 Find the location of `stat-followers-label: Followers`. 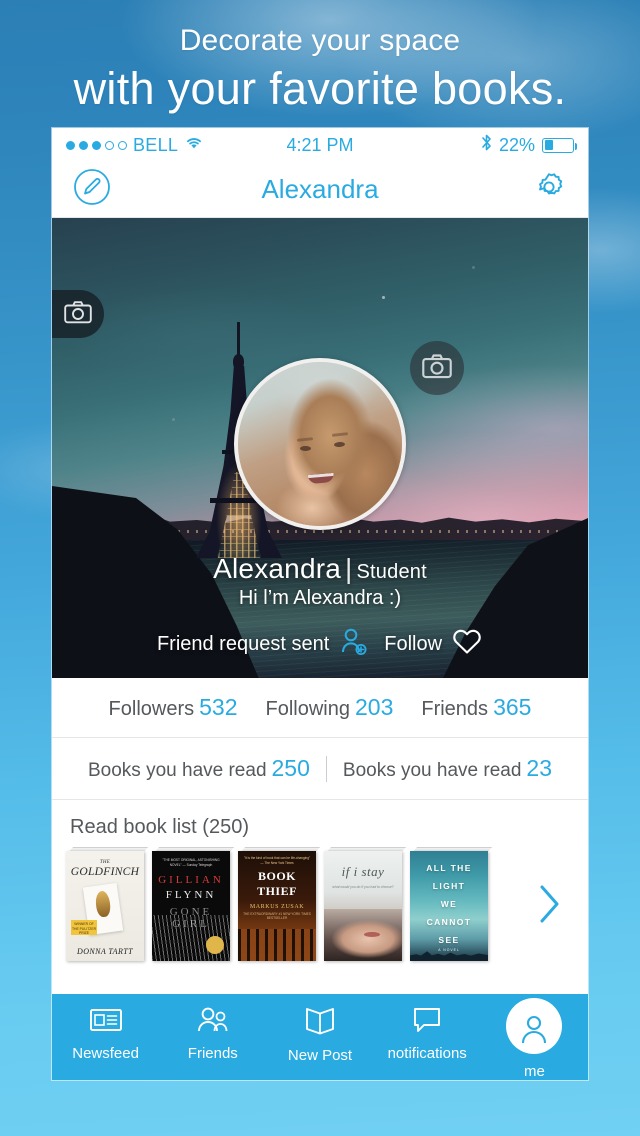

stat-followers-label: Followers is located at coordinates (151, 709).